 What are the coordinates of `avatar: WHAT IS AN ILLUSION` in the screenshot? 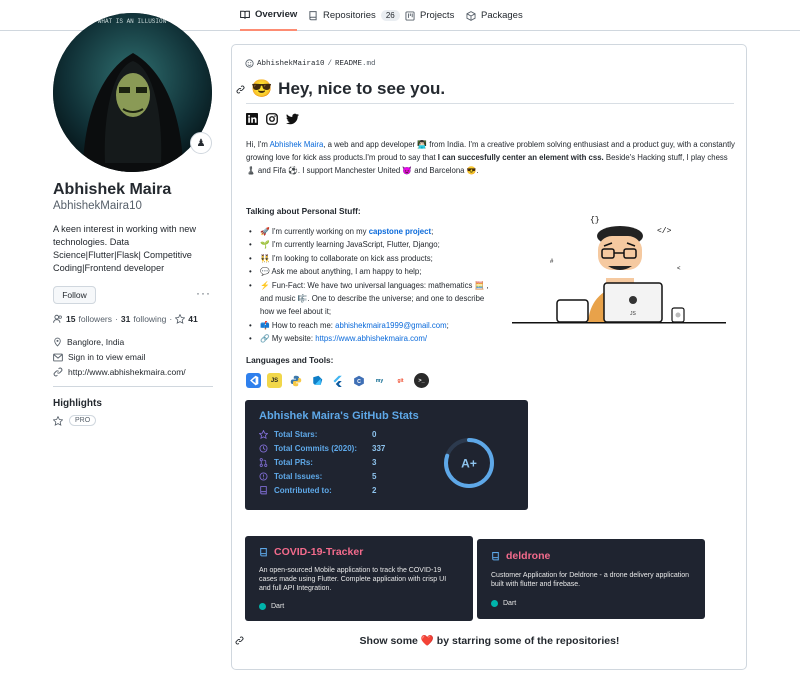 It's located at (132, 92).